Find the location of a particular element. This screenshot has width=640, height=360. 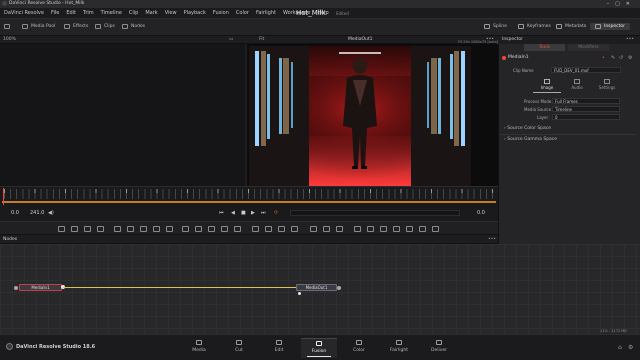

node-media-out: MediaOut1 is located at coordinates (316, 287).